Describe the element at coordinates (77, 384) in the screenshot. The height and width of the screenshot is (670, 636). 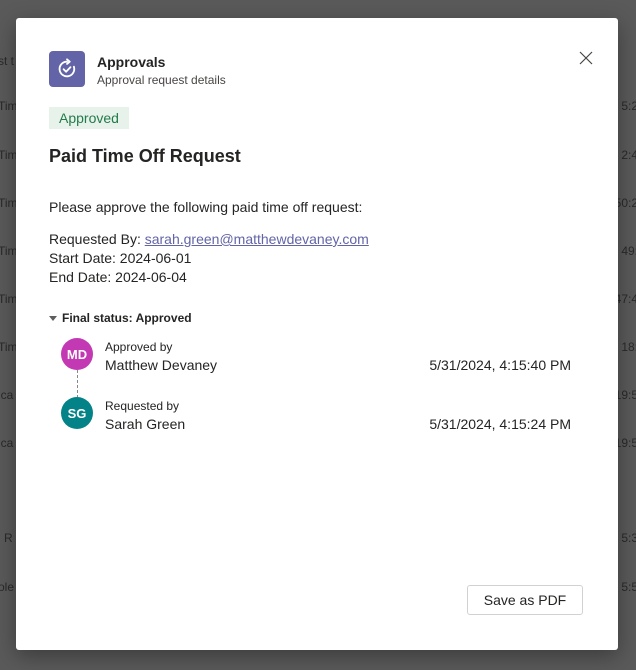
I see `timeline-connector` at that location.